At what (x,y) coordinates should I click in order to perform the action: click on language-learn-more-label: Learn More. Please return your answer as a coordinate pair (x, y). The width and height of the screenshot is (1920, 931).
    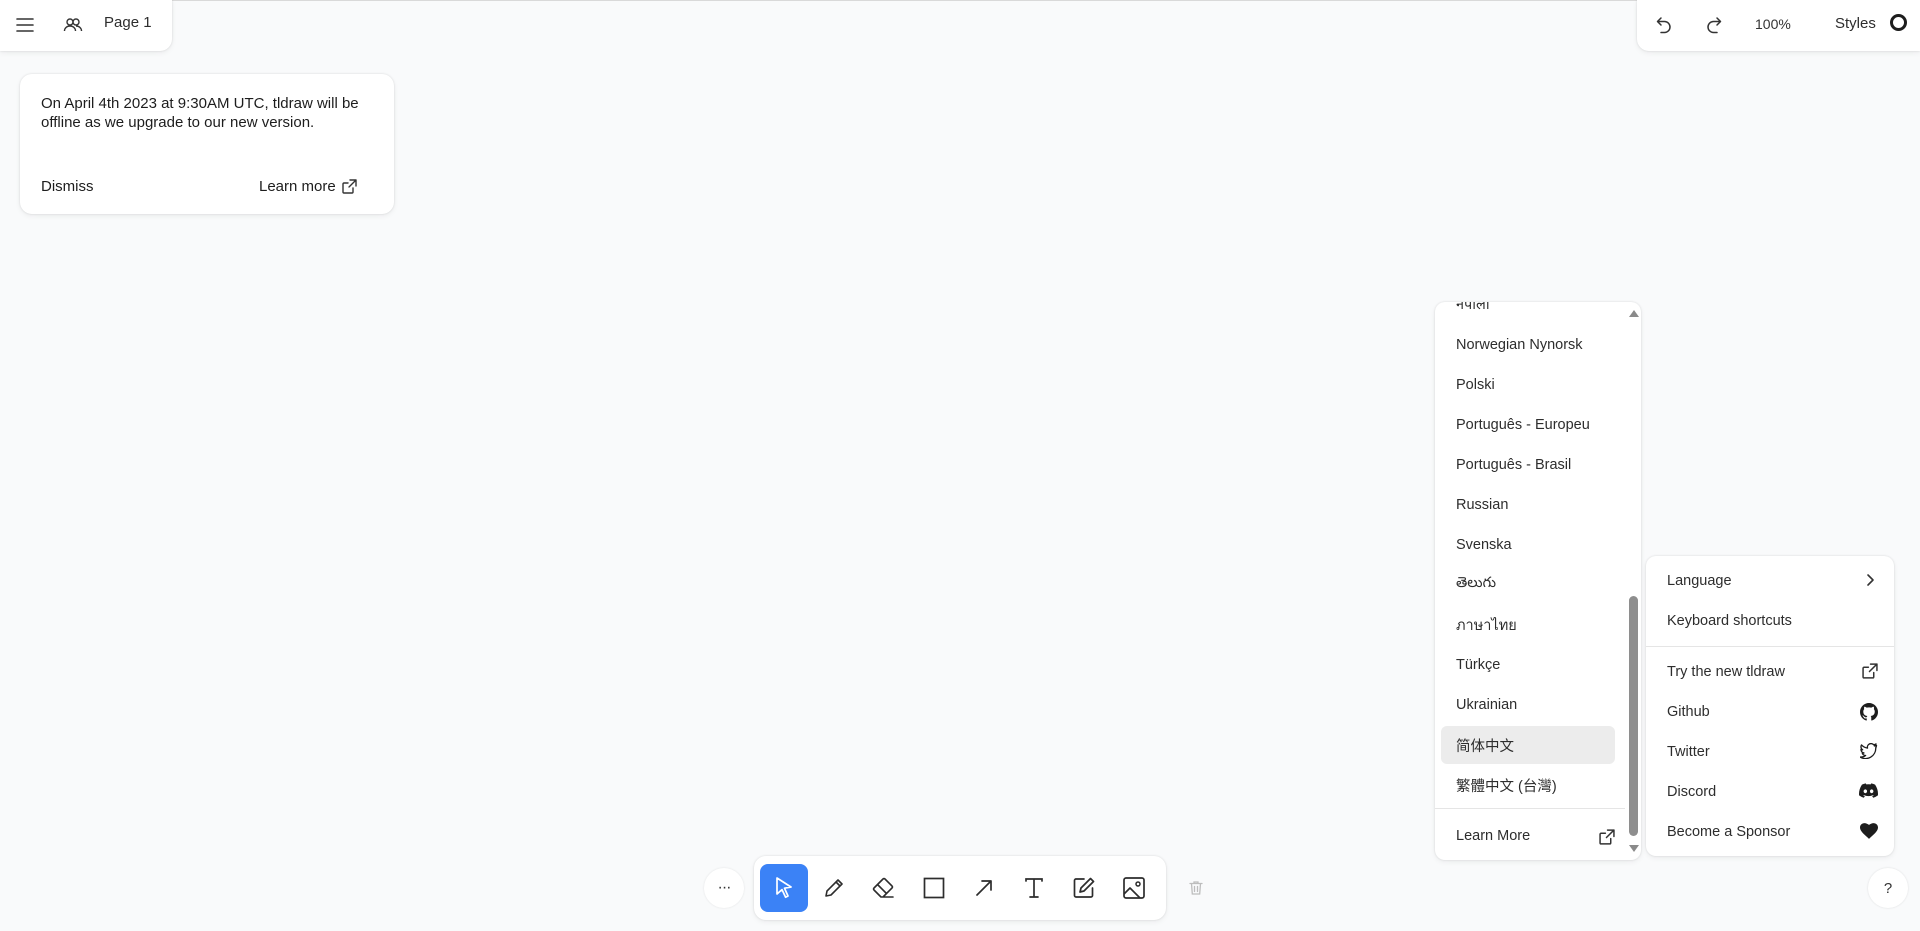
    Looking at the image, I should click on (1493, 836).